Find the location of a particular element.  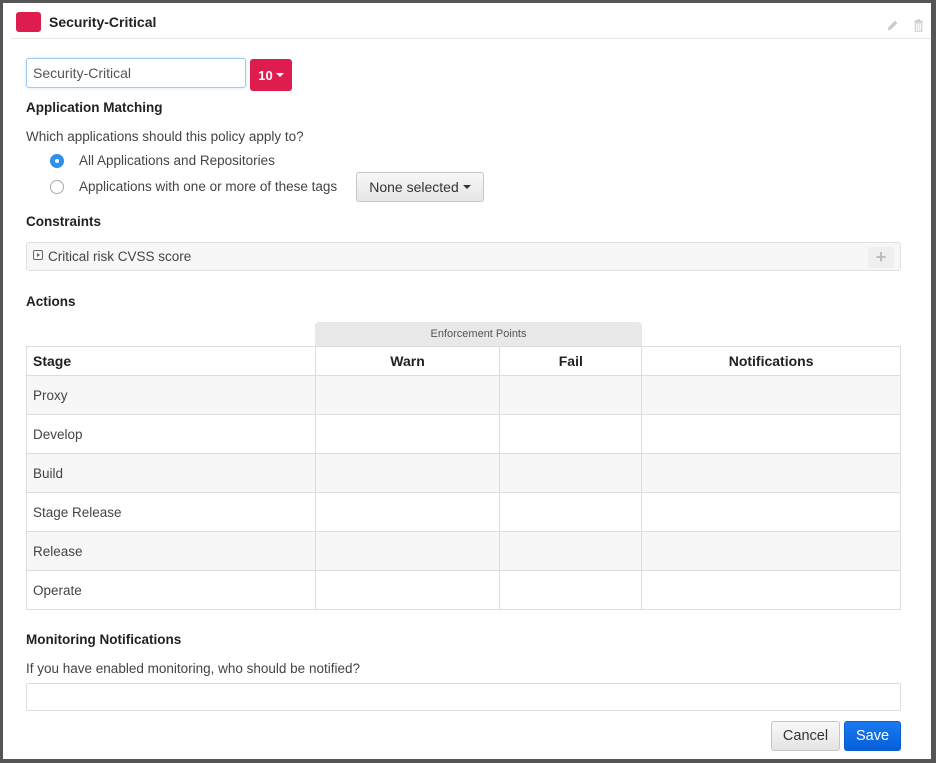

table-row: Release is located at coordinates (463, 551).